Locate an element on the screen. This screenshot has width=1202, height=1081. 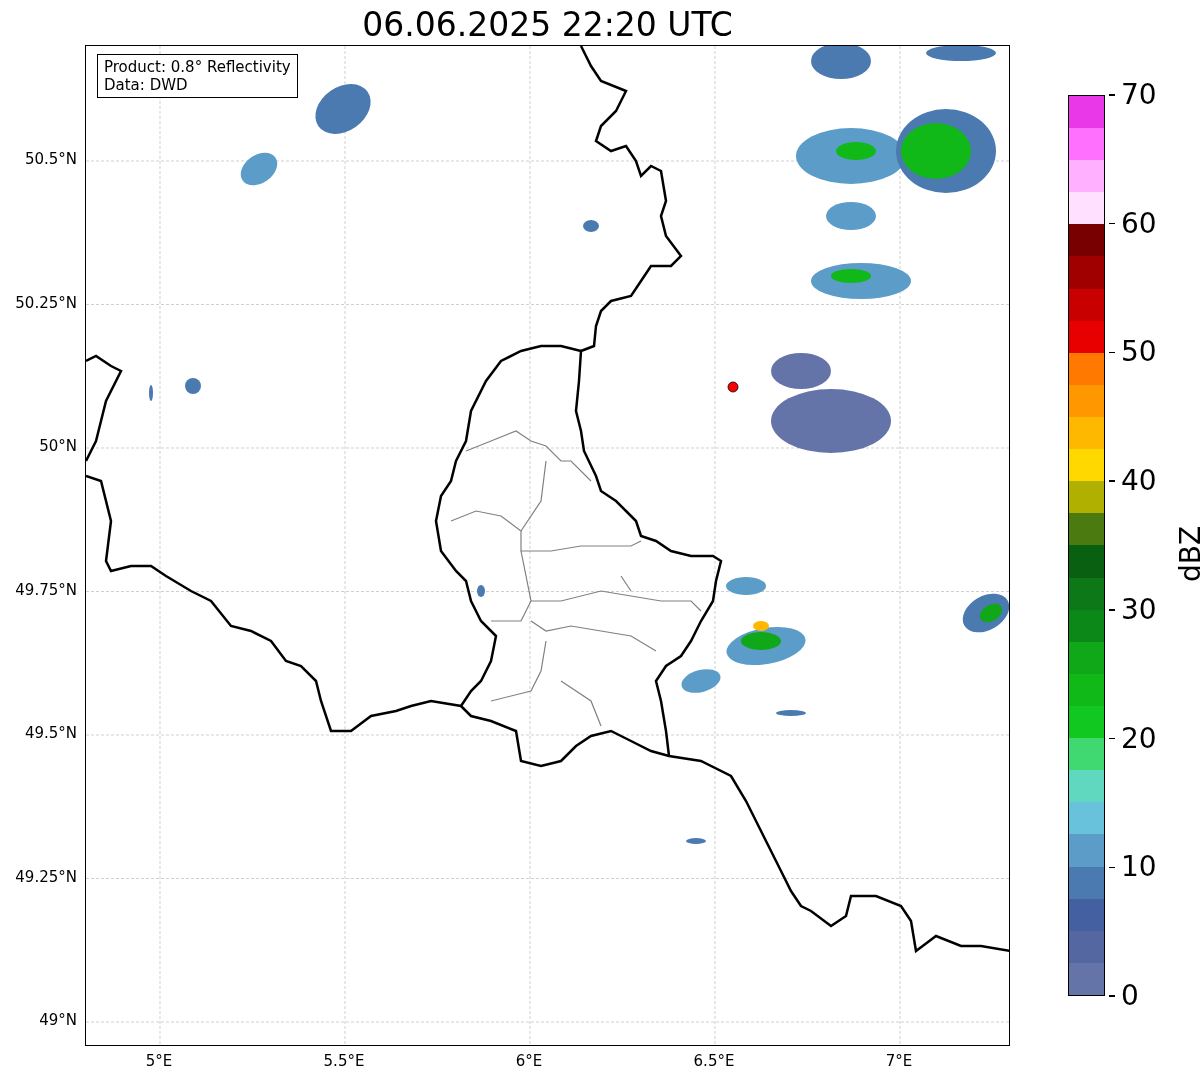
longitude-tick-label: 5.5°E is located at coordinates (344, 1061).